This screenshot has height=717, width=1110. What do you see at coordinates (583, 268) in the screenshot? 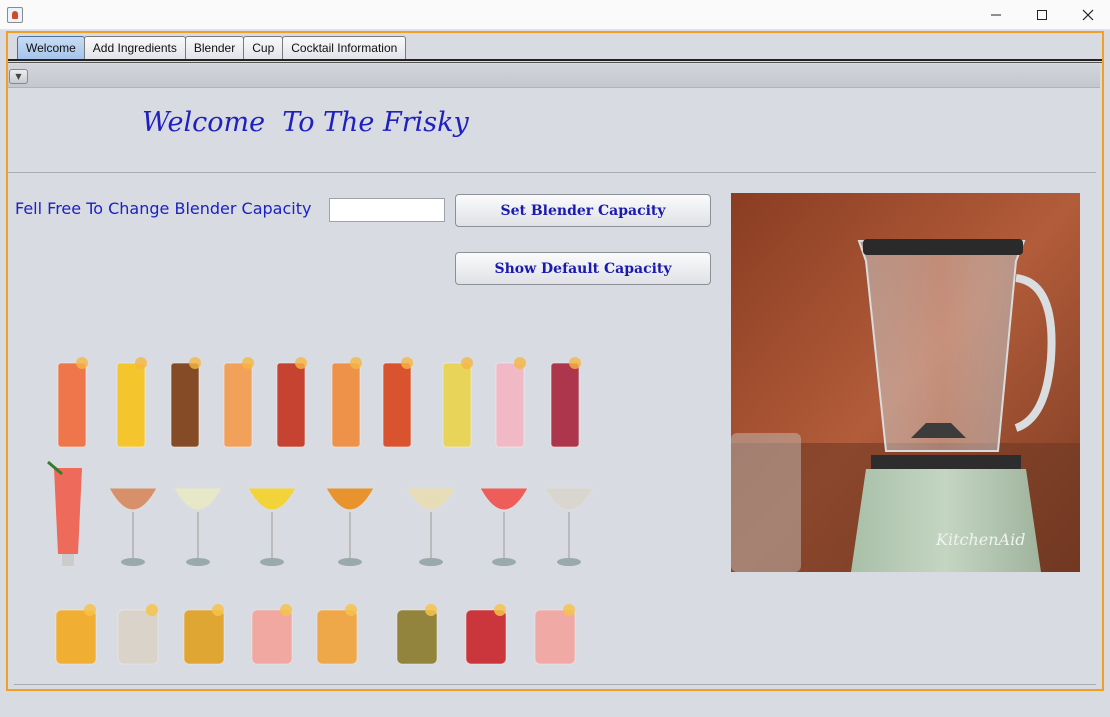
I see `show-default-capacity-button: Show Default Capacity` at bounding box center [583, 268].